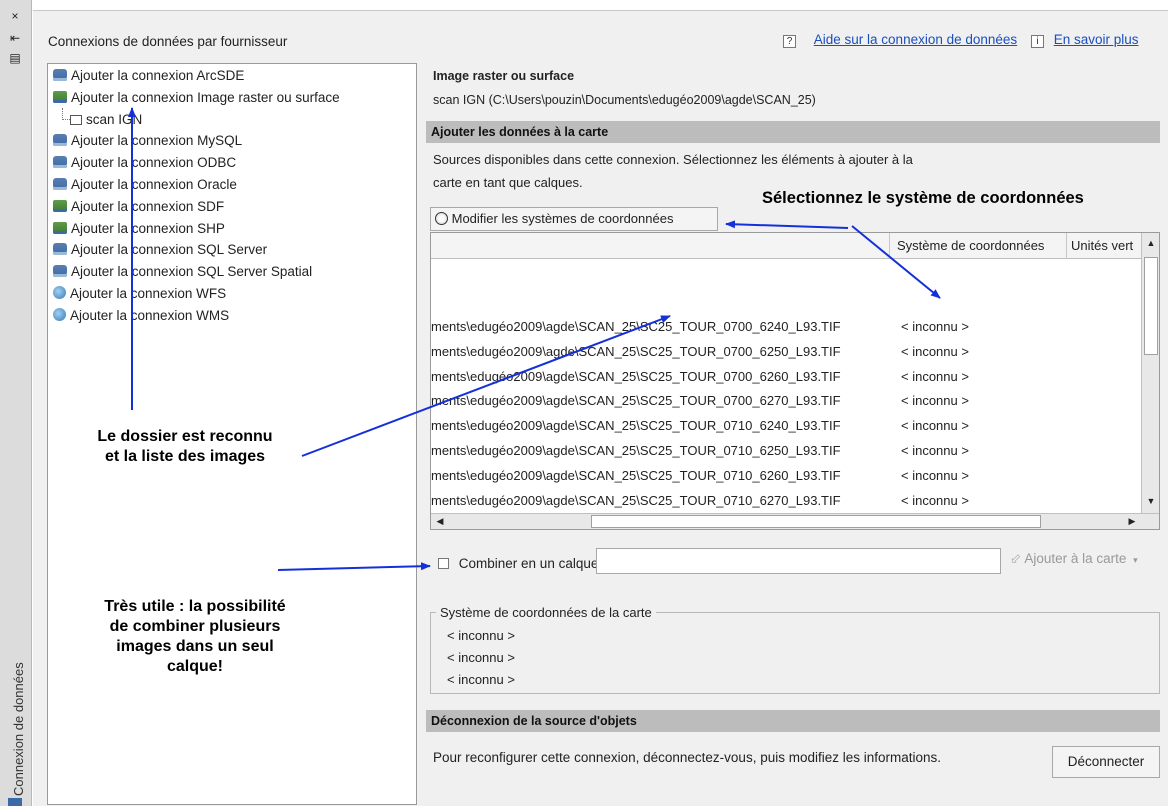 The width and height of the screenshot is (1168, 806). What do you see at coordinates (896, 262) in the screenshot?
I see `arrow-to-crs-column` at bounding box center [896, 262].